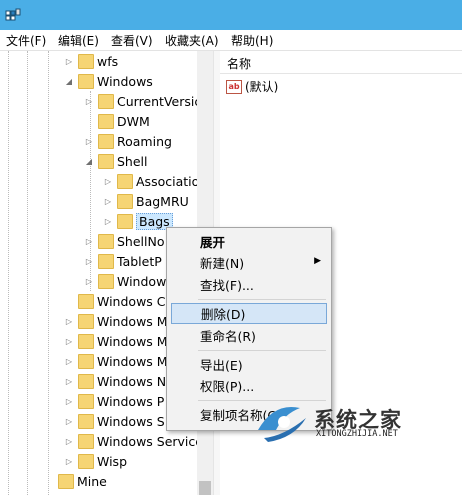 Image resolution: width=462 pixels, height=495 pixels. What do you see at coordinates (354, 422) in the screenshot?
I see `watermark: 系统之家 XITONGZHIJIA.NET` at bounding box center [354, 422].